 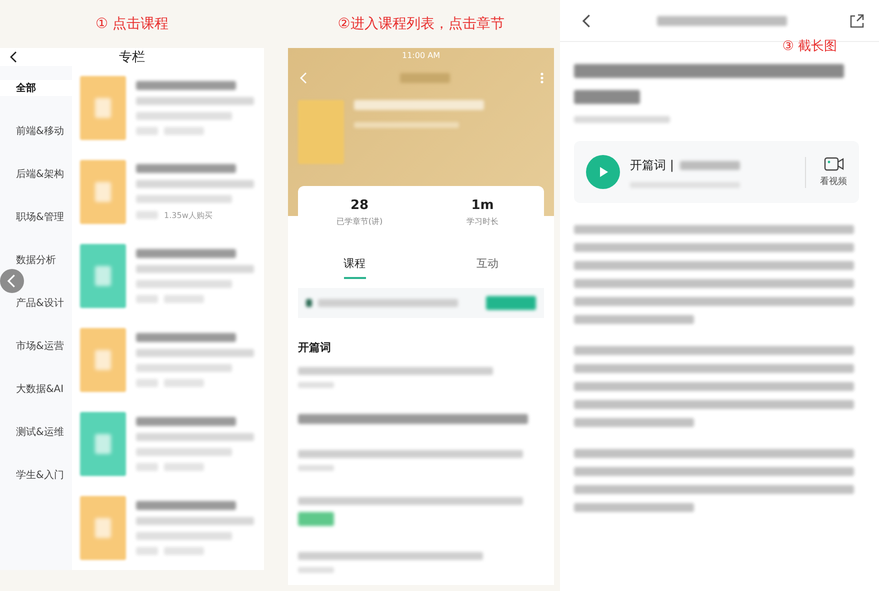 I want to click on category-item: 后端&架构, so click(x=36, y=174).